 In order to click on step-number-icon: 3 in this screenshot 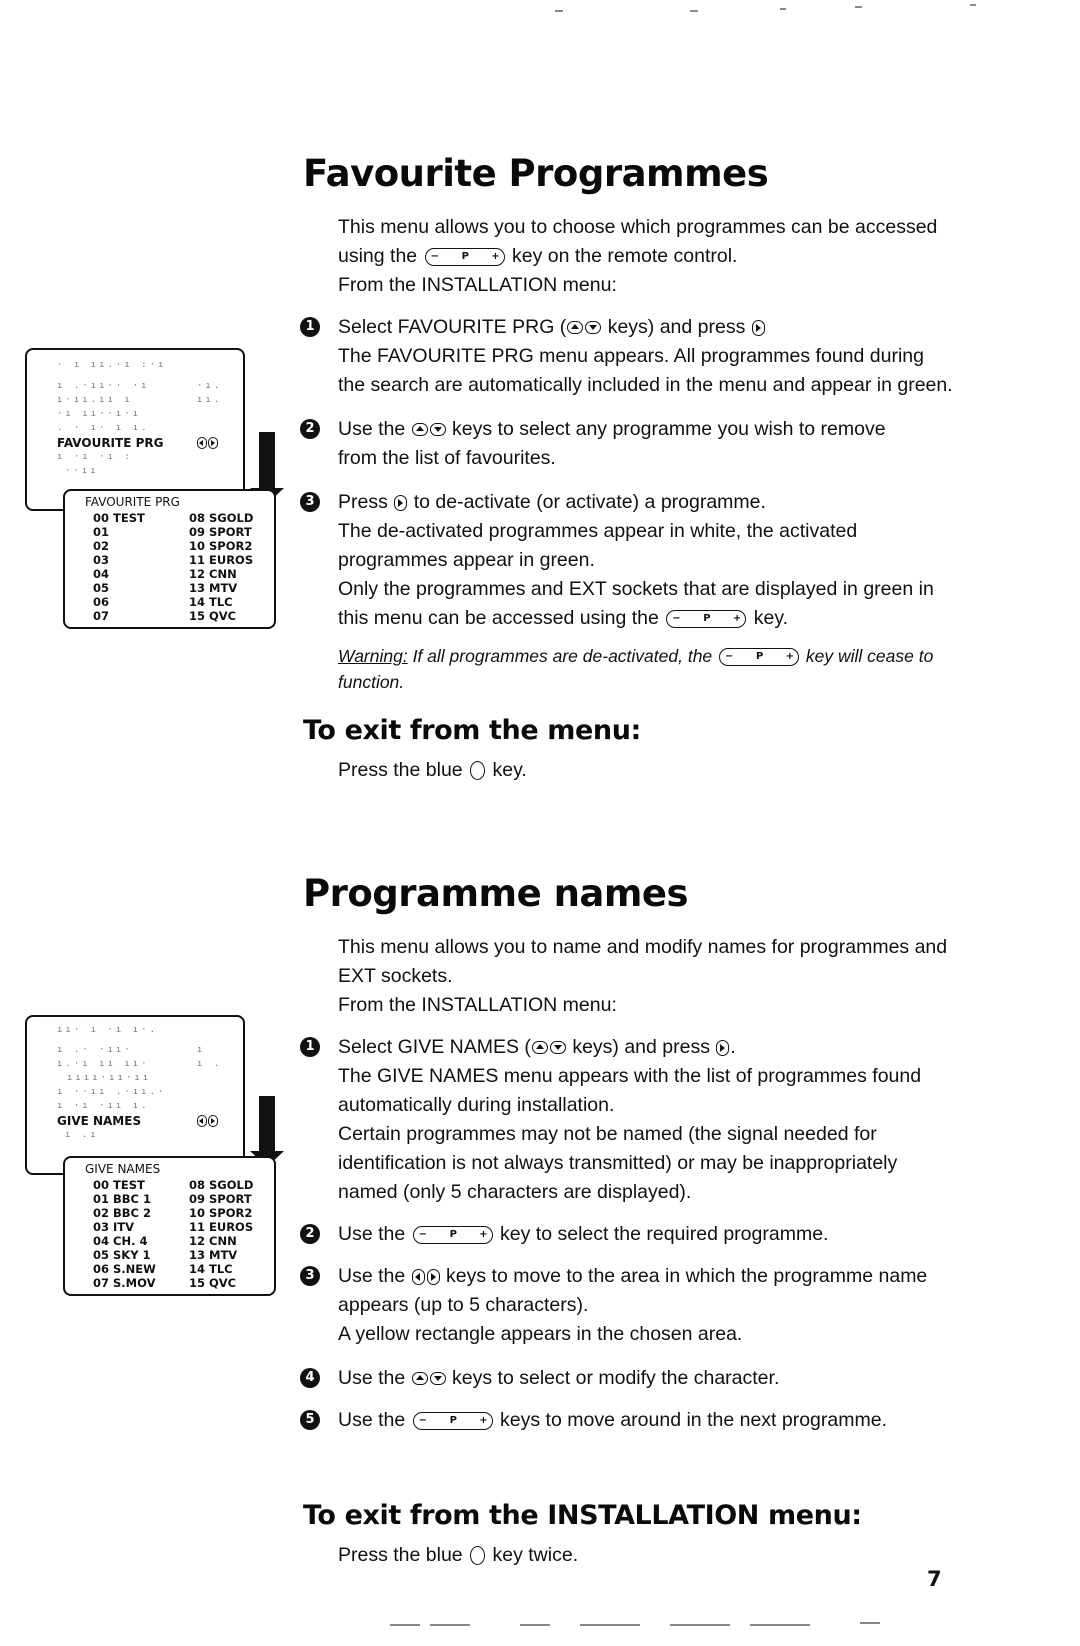, I will do `click(310, 1276)`.